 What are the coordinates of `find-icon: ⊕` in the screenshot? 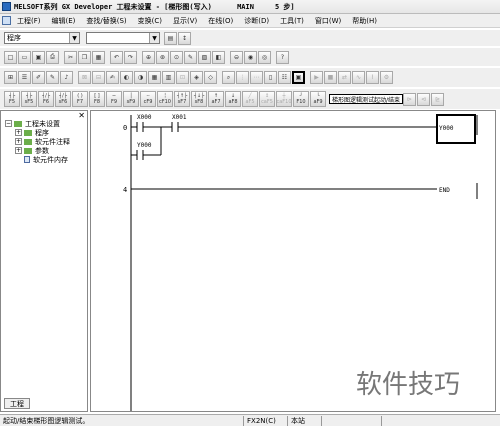 It's located at (148, 57).